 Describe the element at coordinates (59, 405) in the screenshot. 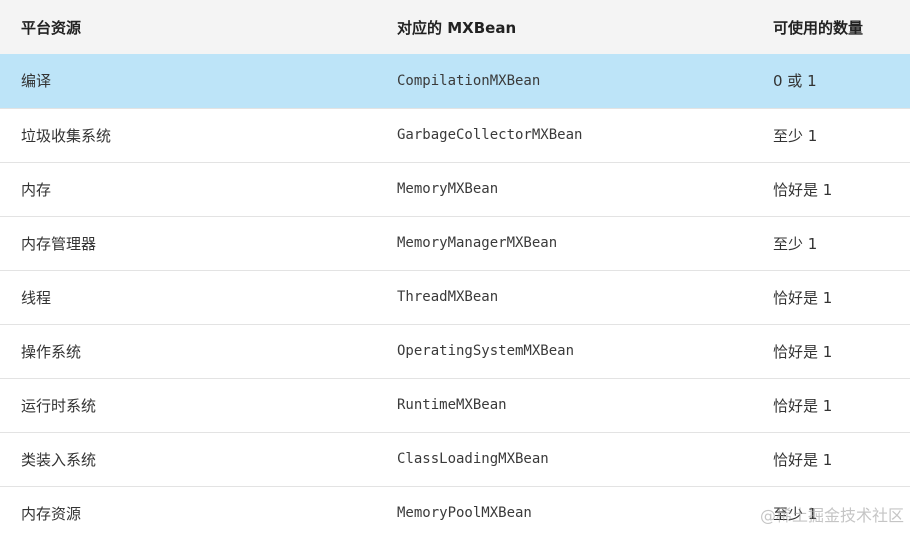

I see `cell-resource: 运行时系统` at that location.